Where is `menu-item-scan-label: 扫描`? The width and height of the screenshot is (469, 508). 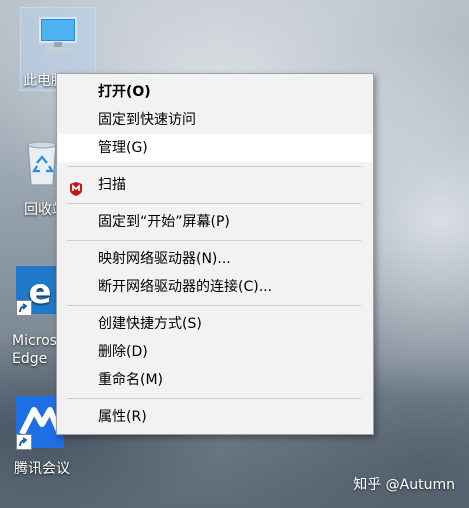 menu-item-scan-label: 扫描 is located at coordinates (112, 185).